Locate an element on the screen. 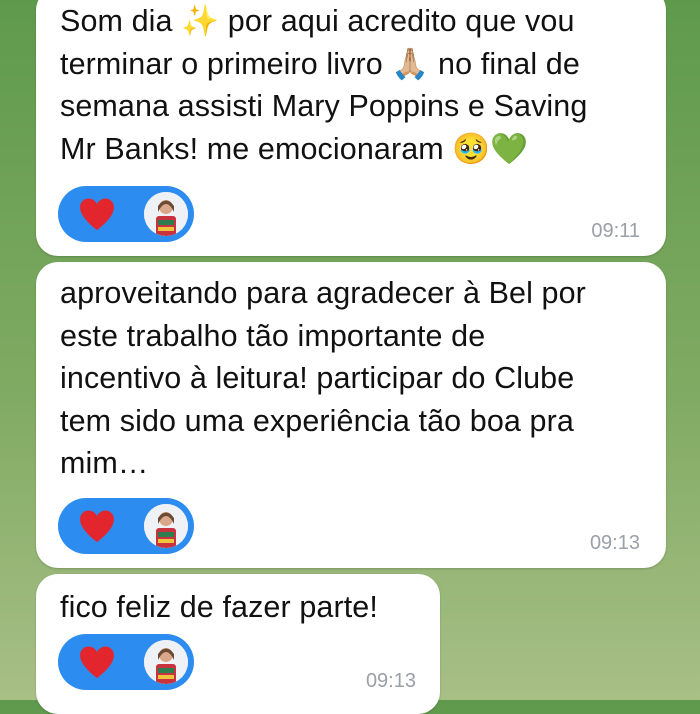 Image resolution: width=700 pixels, height=714 pixels. message-bubble: fico feliz de fazer parte! 09:13 is located at coordinates (238, 644).